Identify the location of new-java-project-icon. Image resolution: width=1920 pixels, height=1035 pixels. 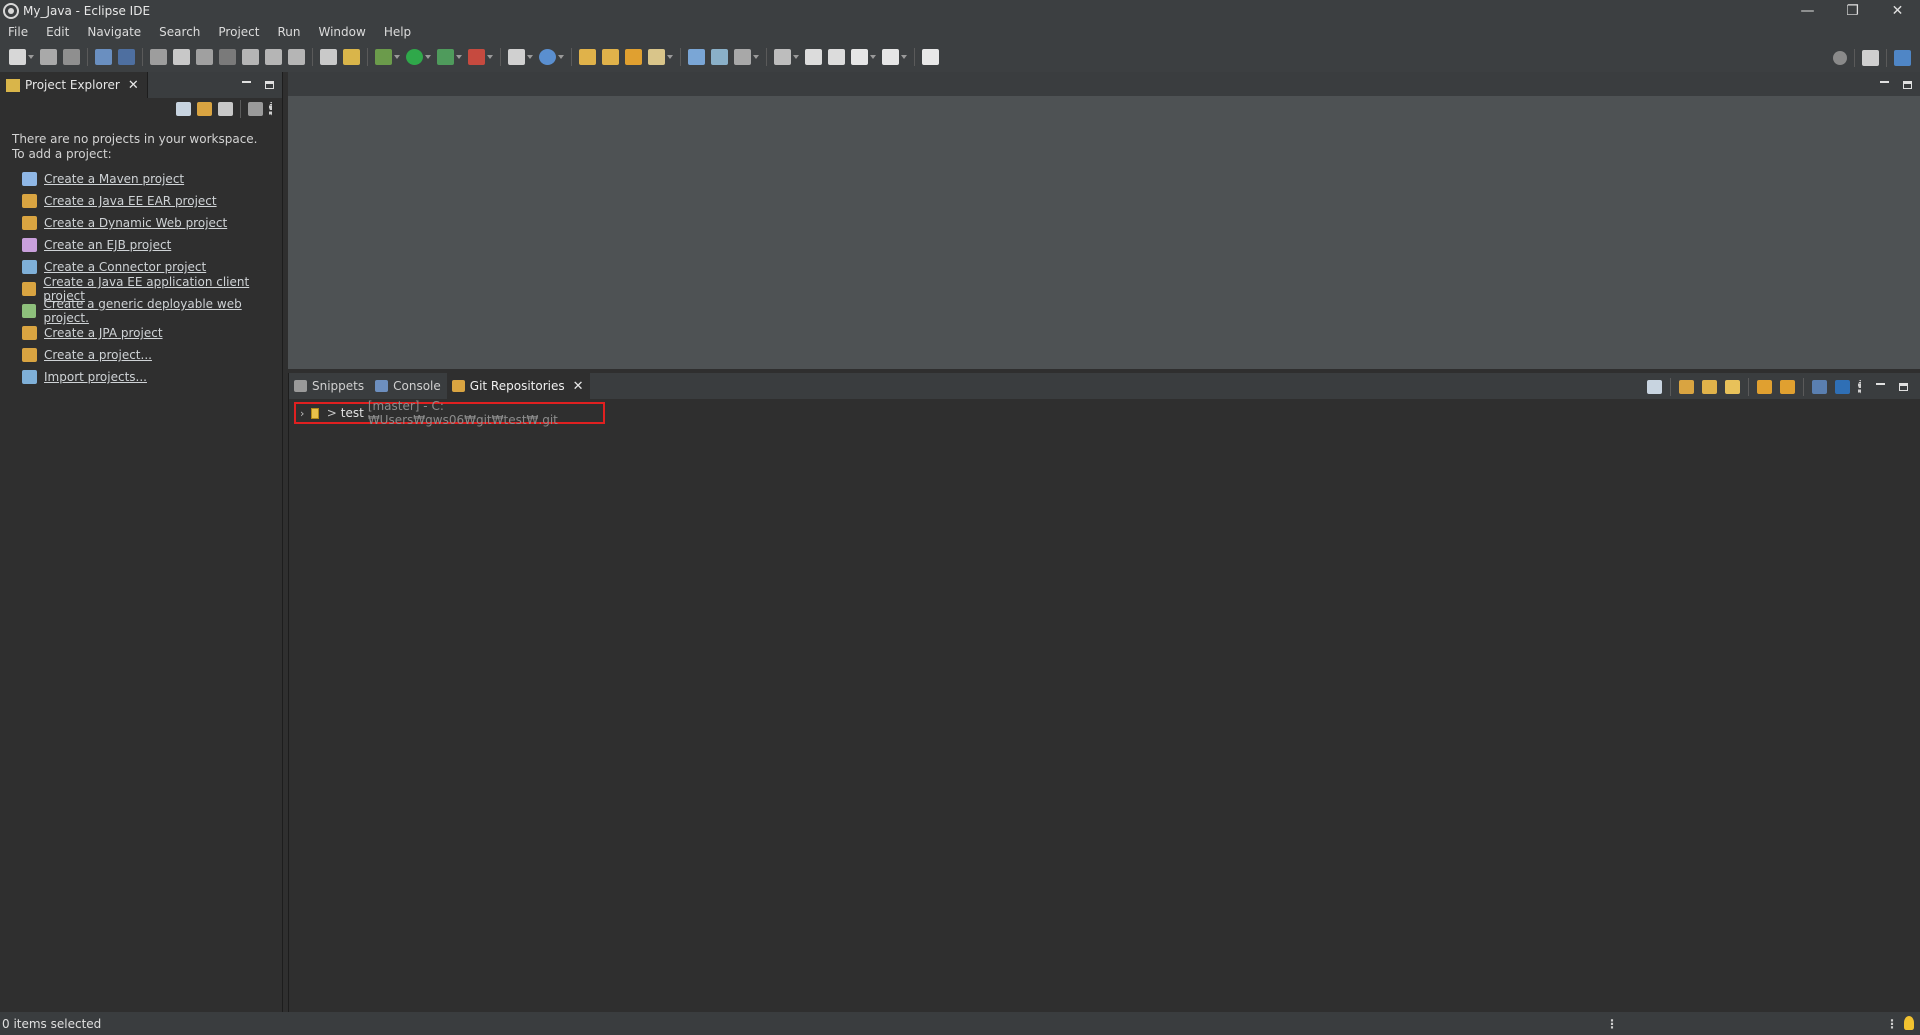
(587, 57).